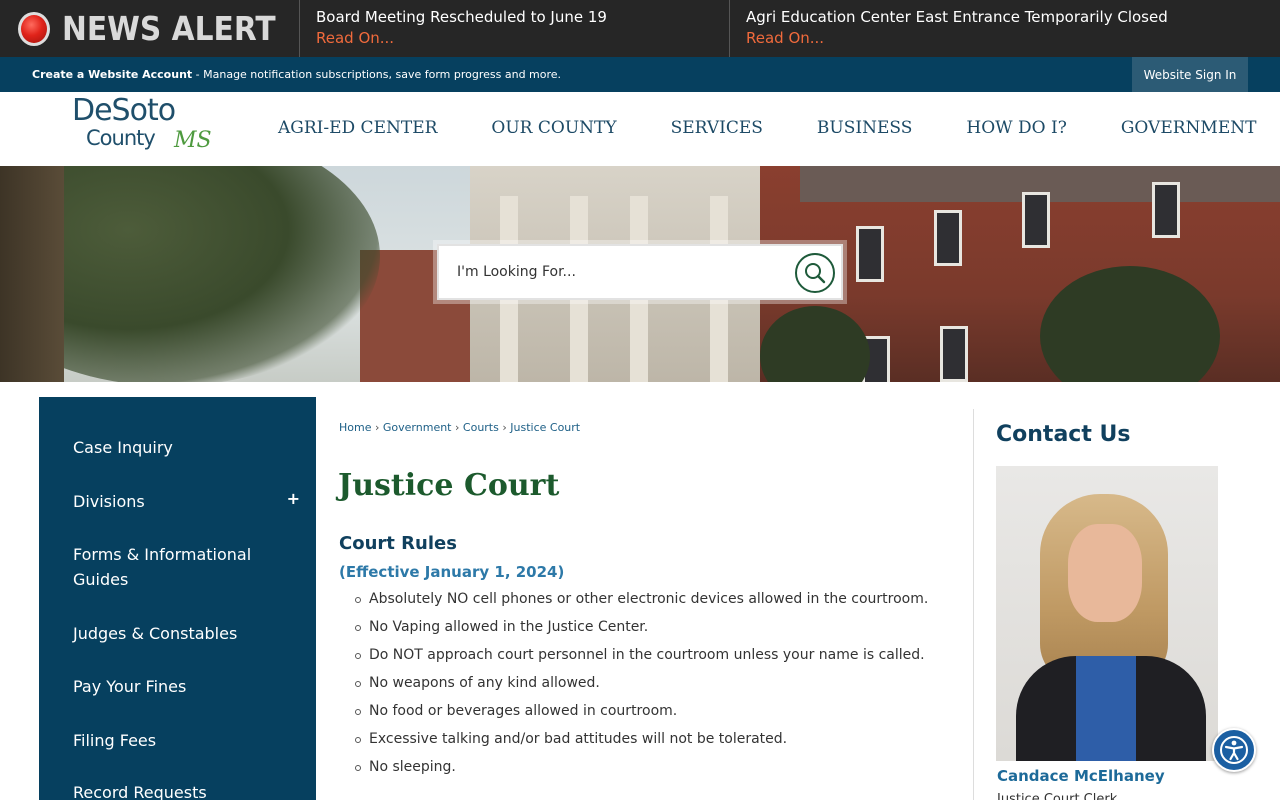 This screenshot has height=800, width=1280. What do you see at coordinates (641, 767) in the screenshot?
I see `list-item: No sleeping.` at bounding box center [641, 767].